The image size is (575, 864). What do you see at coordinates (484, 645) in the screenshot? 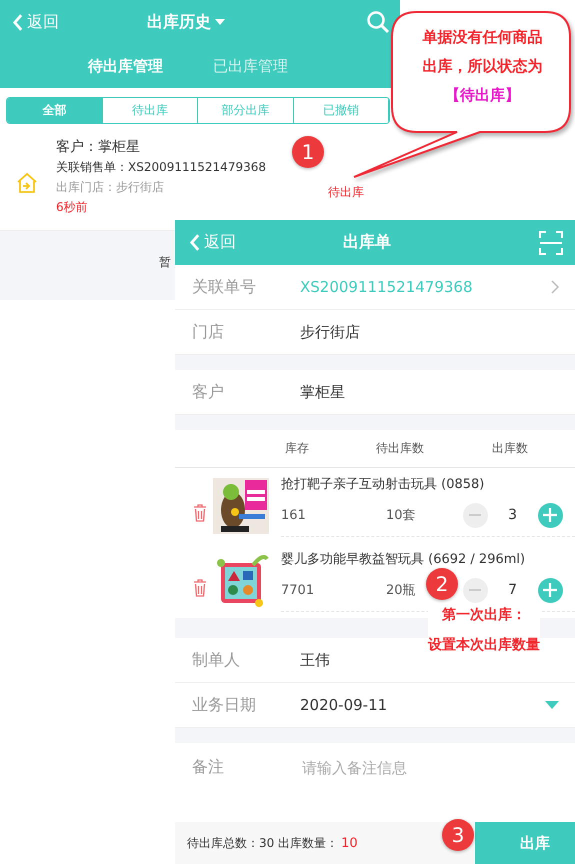
I see `annotation-text: 设置本次出库数量` at bounding box center [484, 645].